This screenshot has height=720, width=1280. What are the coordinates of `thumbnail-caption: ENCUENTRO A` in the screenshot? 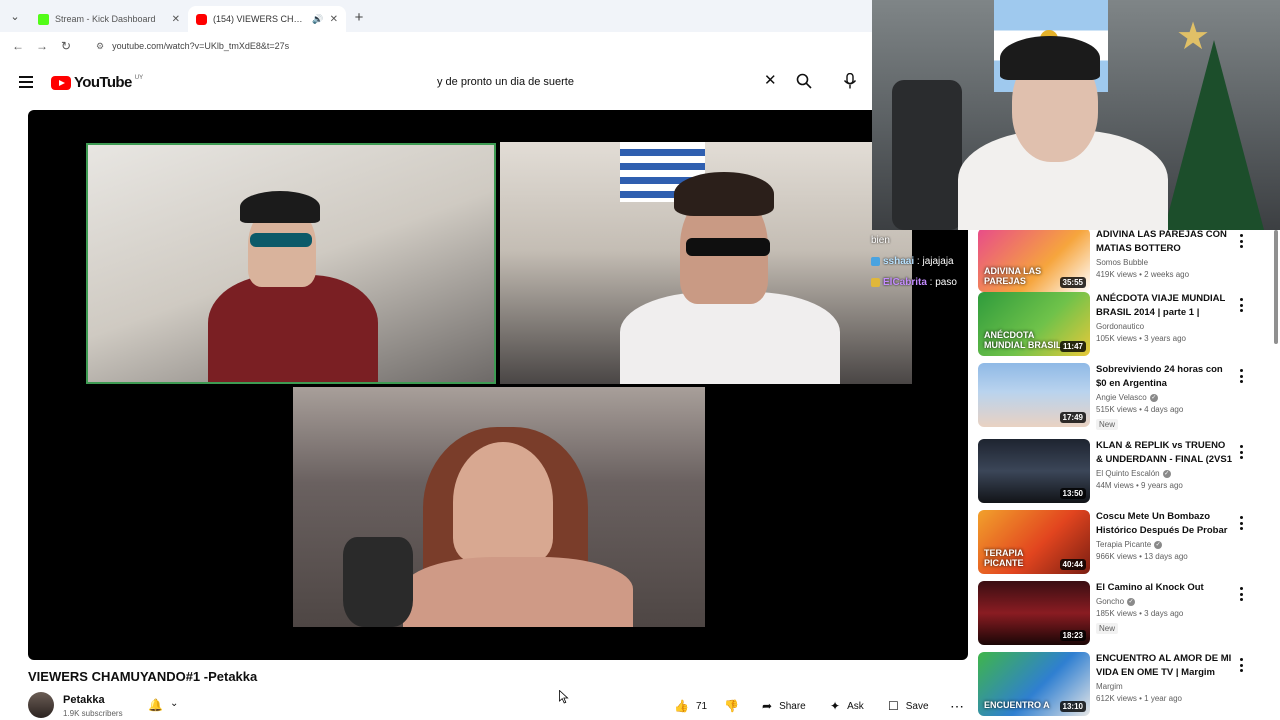 It's located at (1017, 705).